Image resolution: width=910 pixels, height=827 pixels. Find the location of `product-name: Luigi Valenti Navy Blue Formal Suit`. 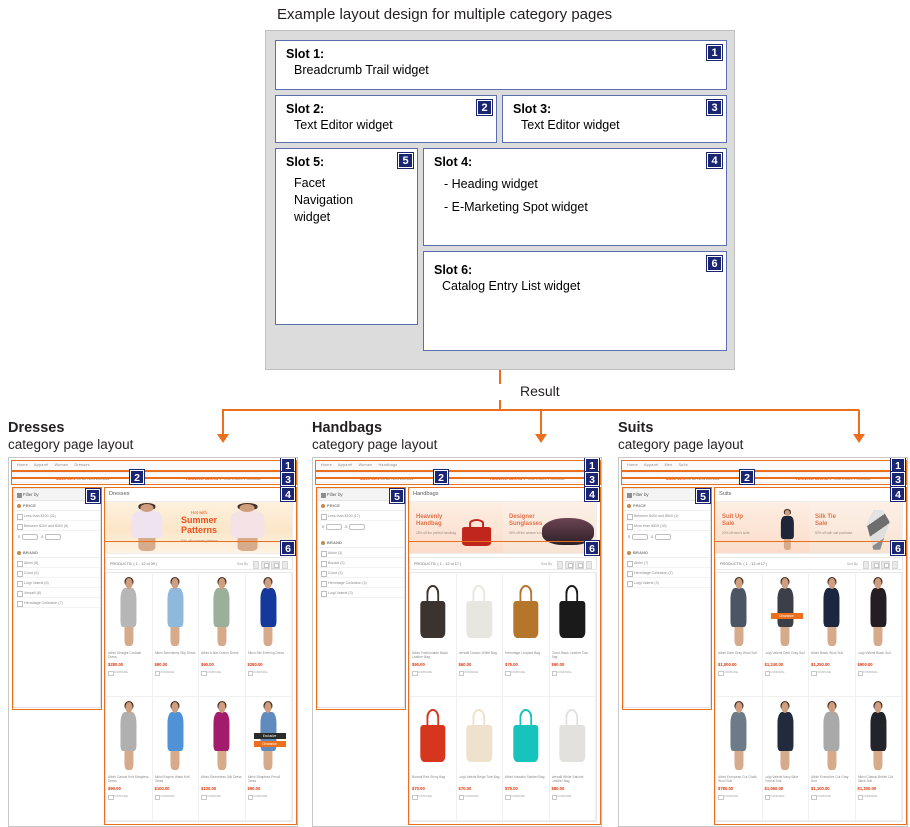

product-name: Luigi Valenti Navy Blue Formal Suit is located at coordinates (786, 779).